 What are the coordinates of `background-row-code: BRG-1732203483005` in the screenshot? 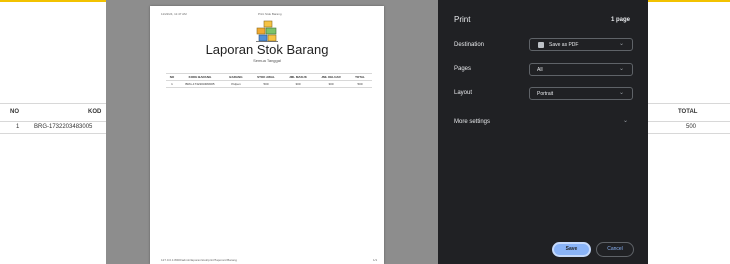 It's located at (63, 127).